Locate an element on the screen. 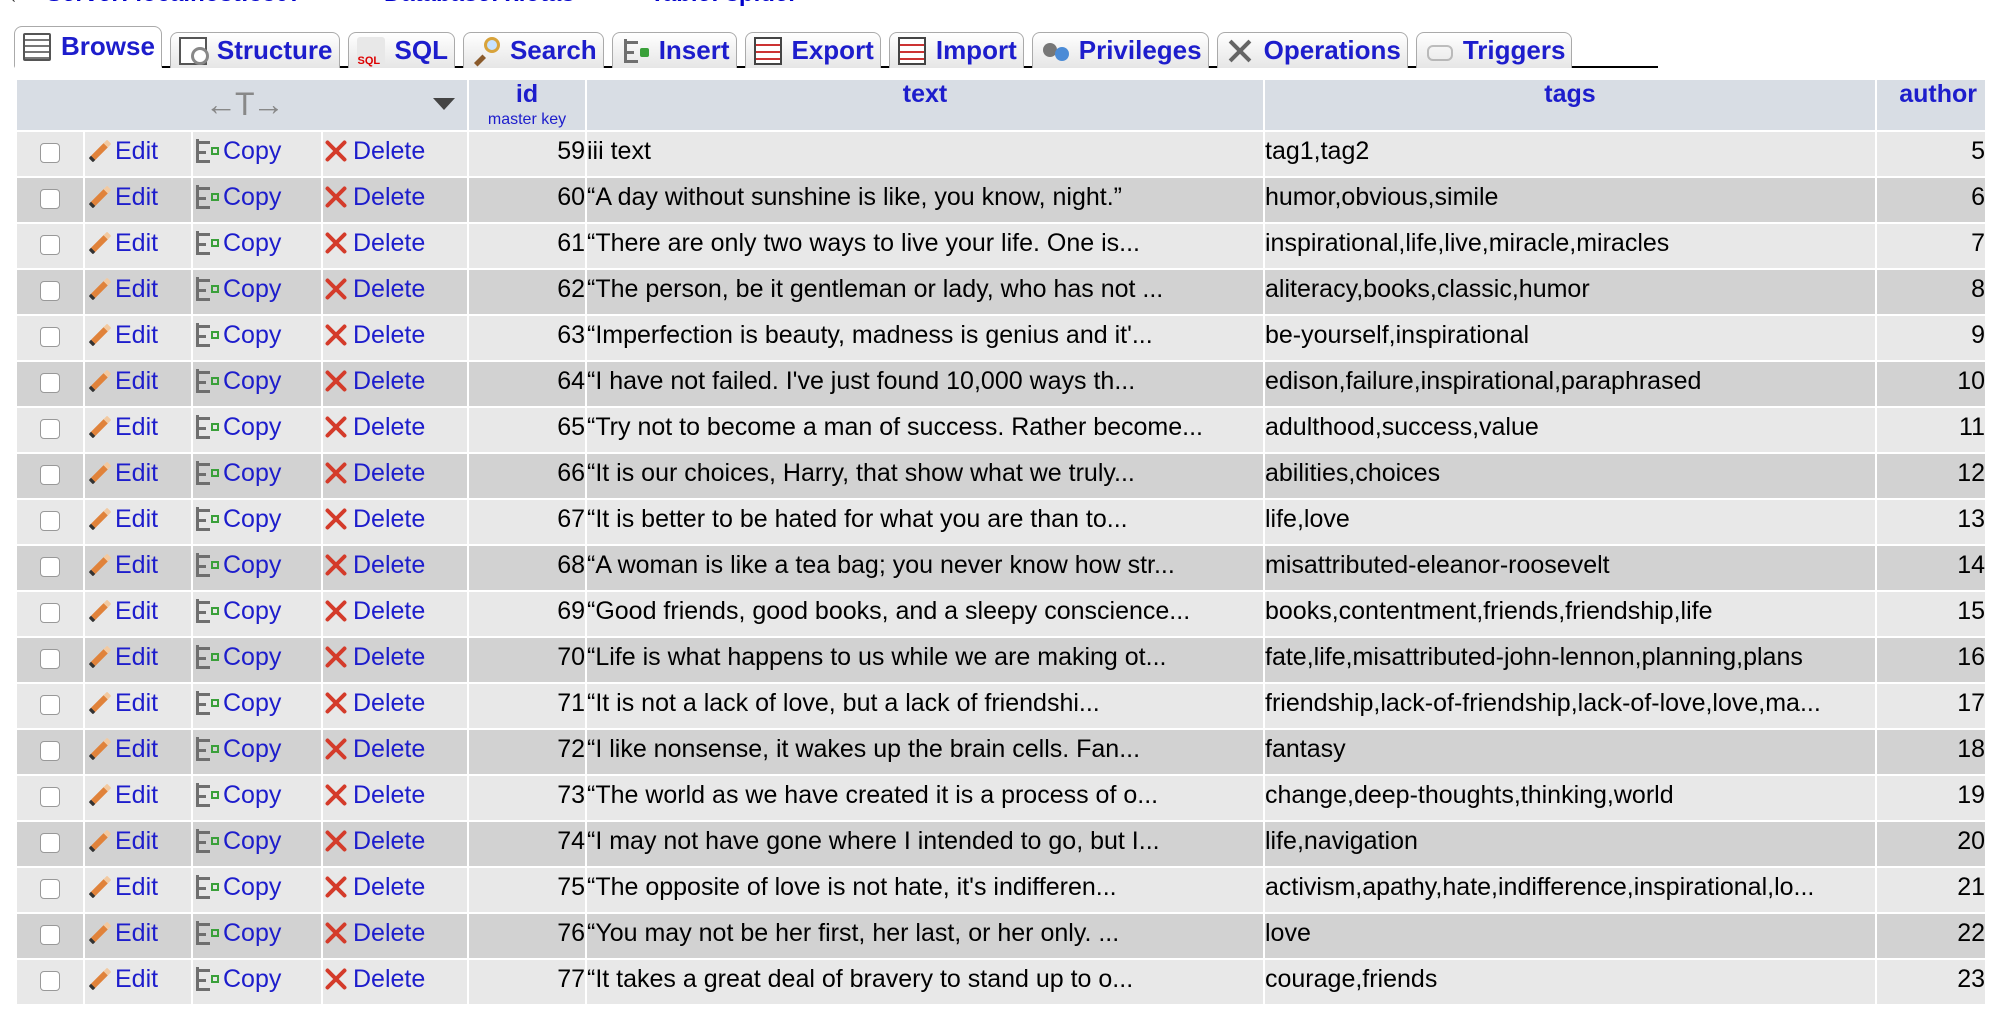  tab-structure: Structure is located at coordinates (254, 50).